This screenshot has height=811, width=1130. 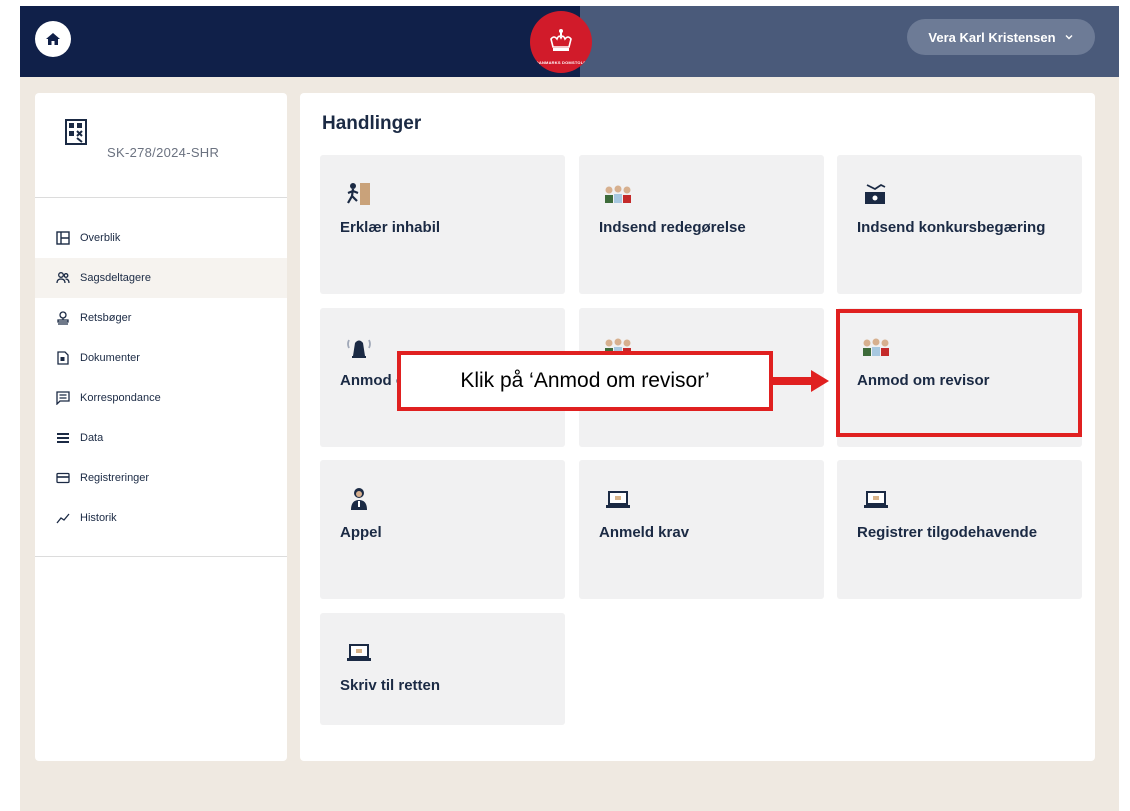 What do you see at coordinates (701, 529) in the screenshot?
I see `action-tile-anmeld-krav: Anmeld krav` at bounding box center [701, 529].